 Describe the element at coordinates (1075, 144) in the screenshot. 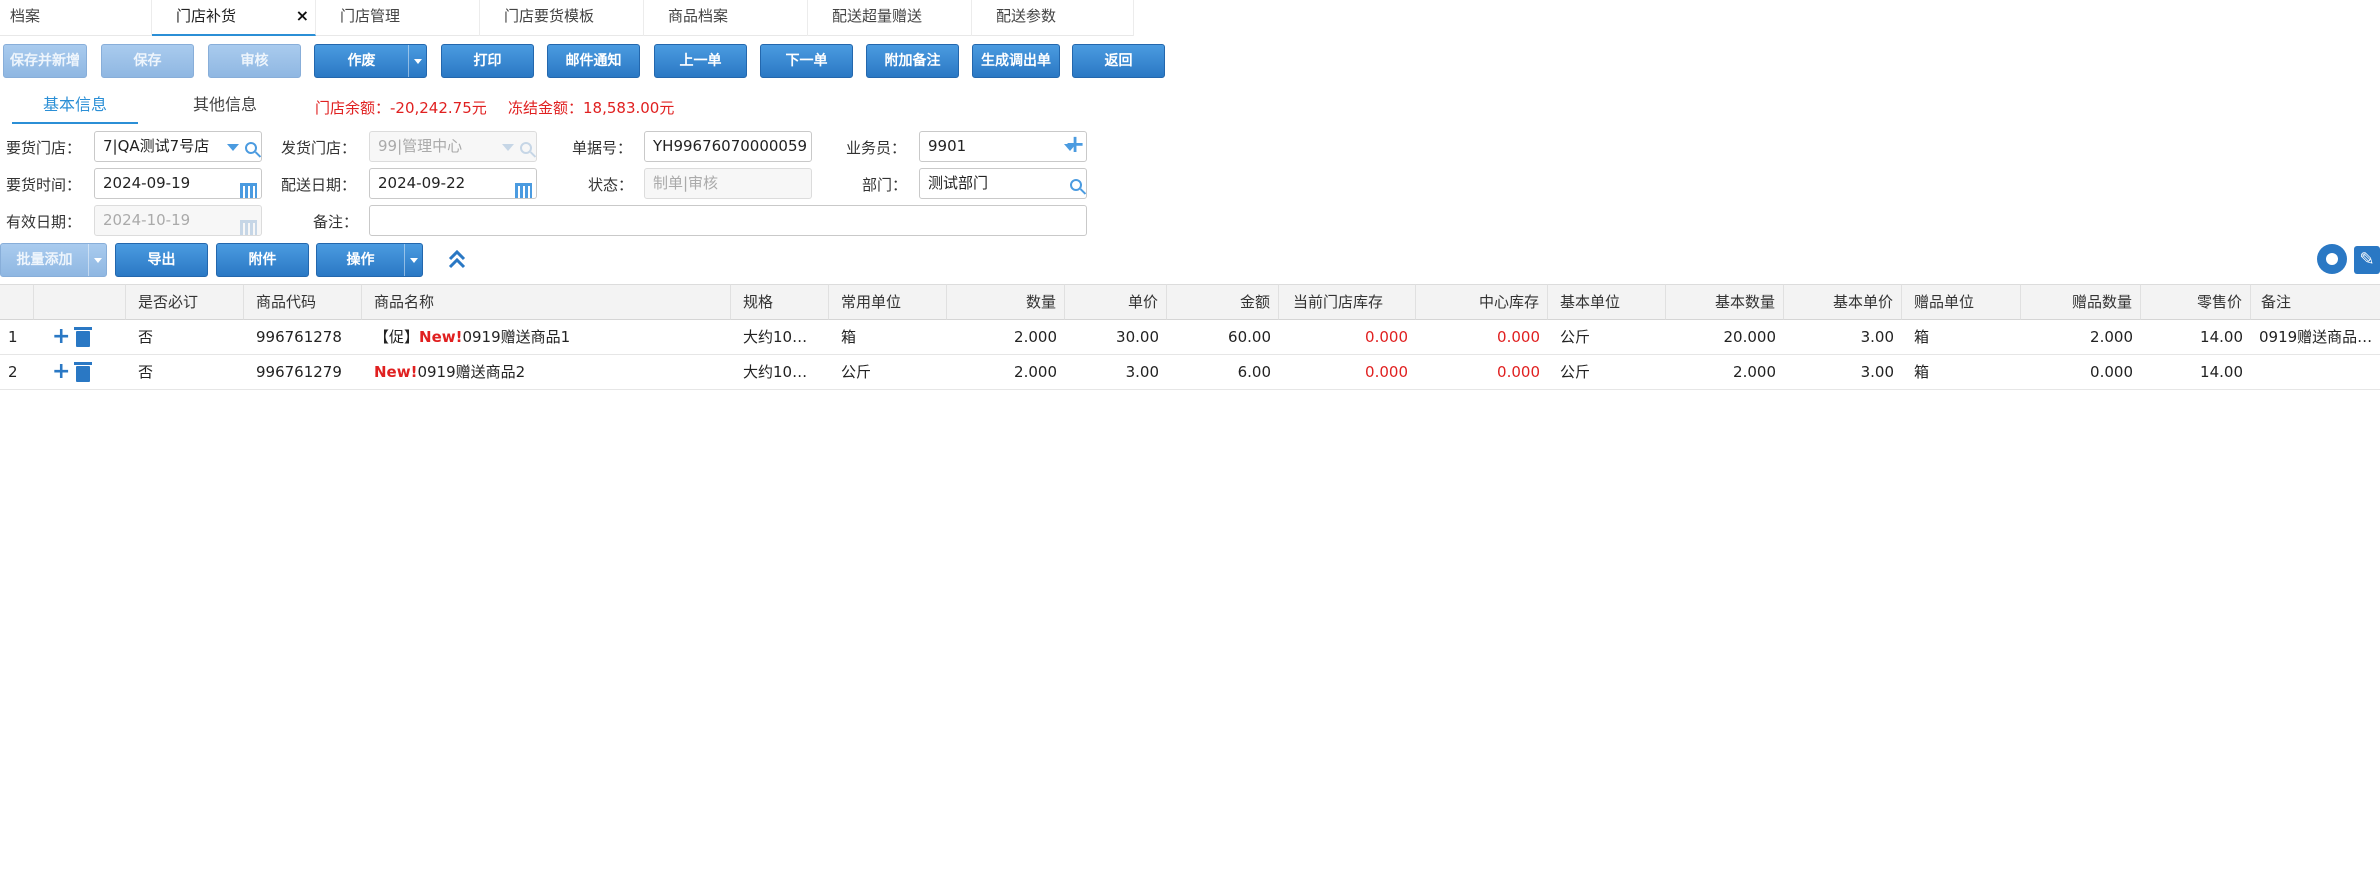

I see `add-staff-icon: +` at that location.